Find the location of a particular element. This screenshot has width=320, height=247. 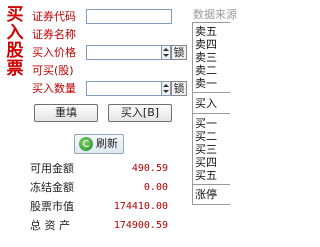

refresh-label: 刷新 is located at coordinates (107, 143).